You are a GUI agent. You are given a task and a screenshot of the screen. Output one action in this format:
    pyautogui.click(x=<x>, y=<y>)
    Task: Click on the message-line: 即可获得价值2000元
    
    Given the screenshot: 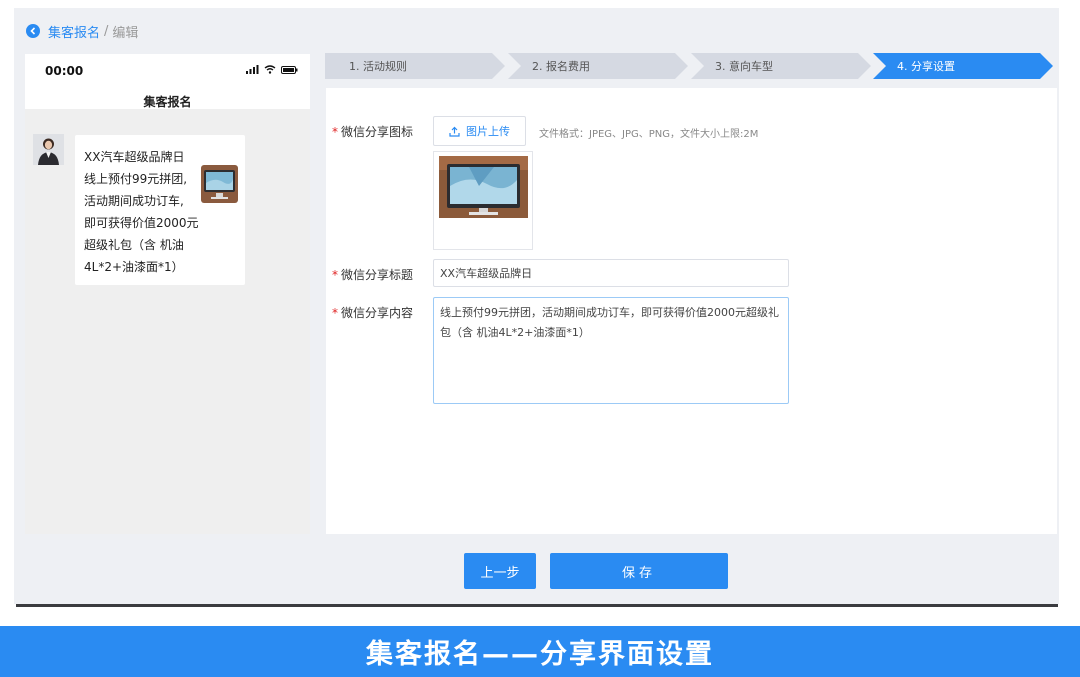 What is the action you would take?
    pyautogui.click(x=141, y=223)
    